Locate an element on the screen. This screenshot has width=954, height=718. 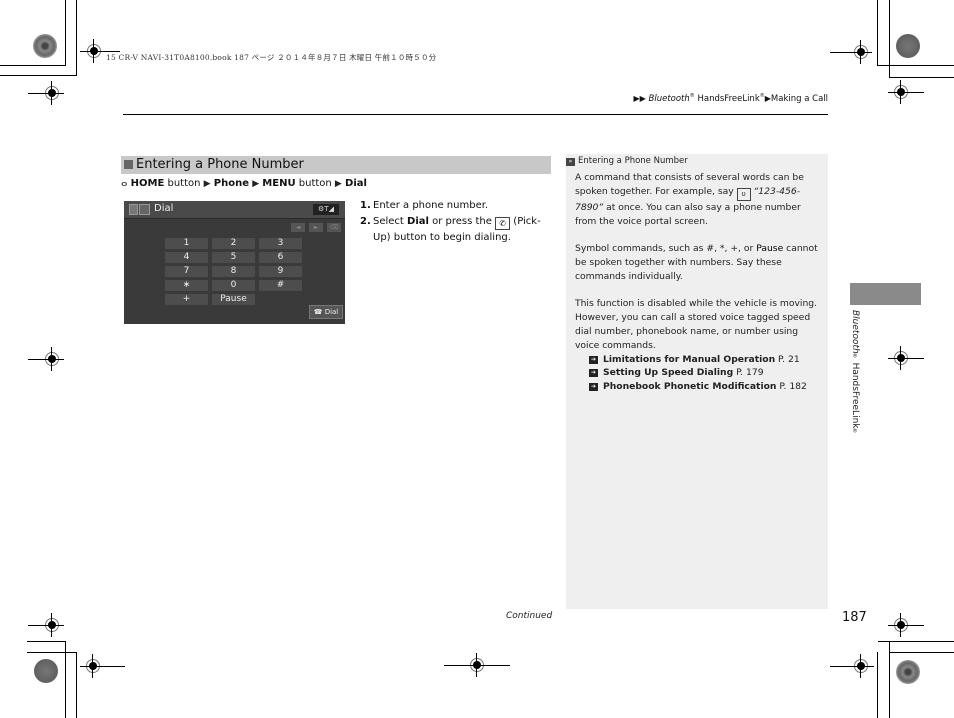
key-hash: # is located at coordinates (280, 285).